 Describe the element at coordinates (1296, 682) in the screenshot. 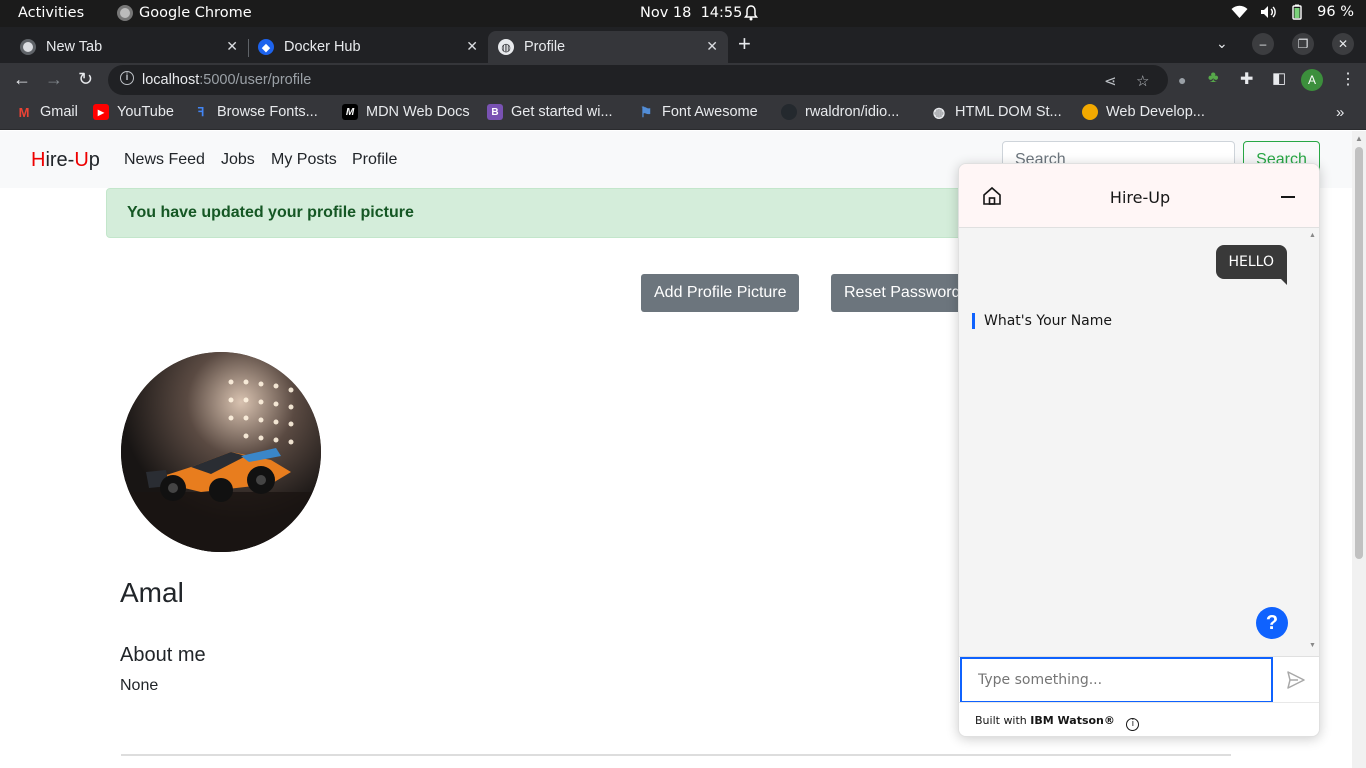

I see `send-icon` at that location.